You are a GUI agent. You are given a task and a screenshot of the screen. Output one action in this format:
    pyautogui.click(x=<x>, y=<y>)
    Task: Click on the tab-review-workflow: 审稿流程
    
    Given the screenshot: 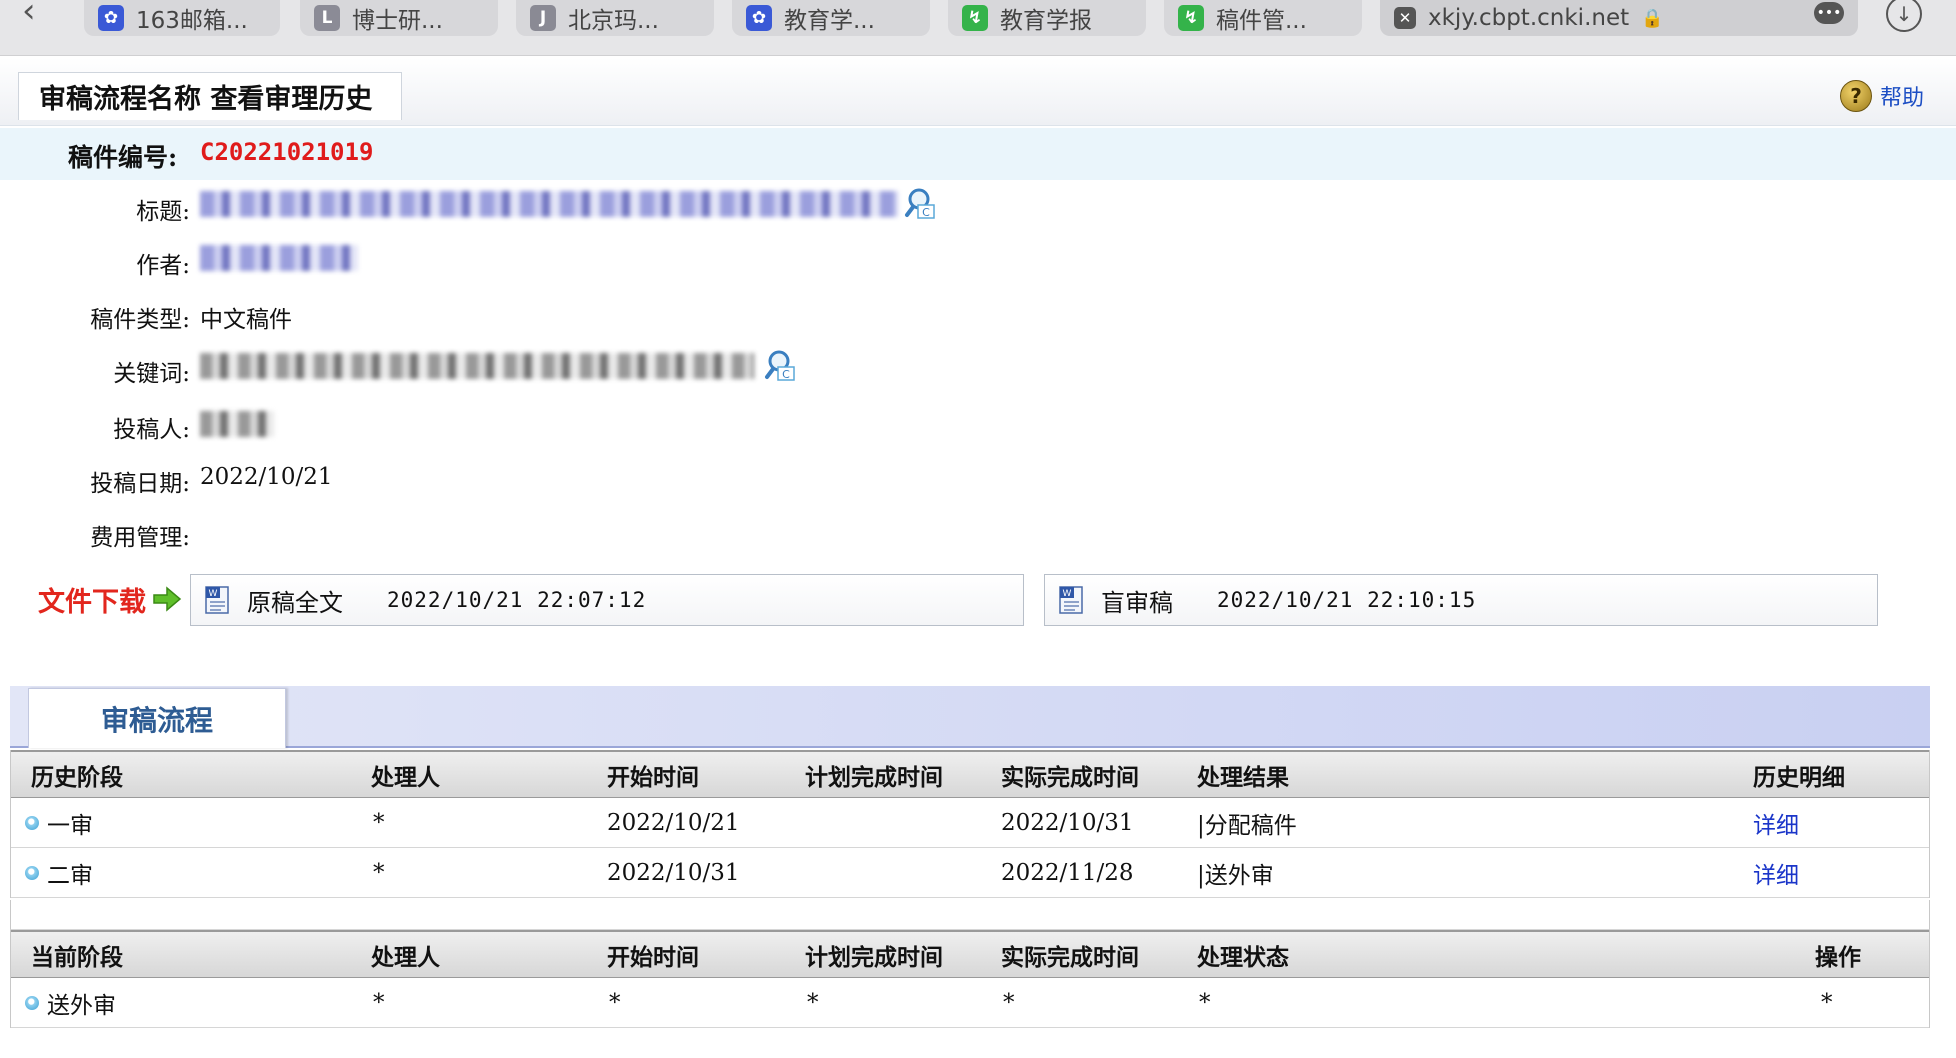 What is the action you would take?
    pyautogui.click(x=157, y=718)
    